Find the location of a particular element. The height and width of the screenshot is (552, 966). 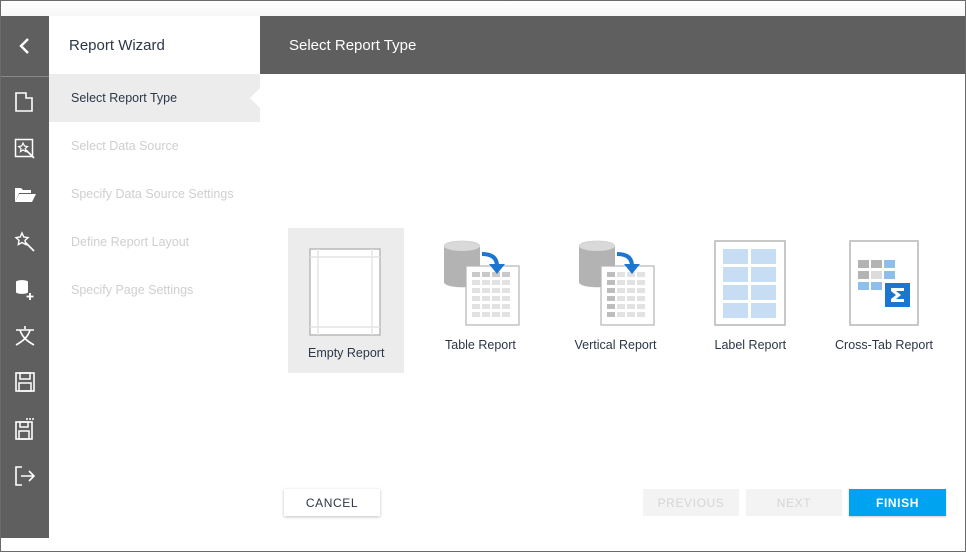

exit-icon is located at coordinates (25, 476).